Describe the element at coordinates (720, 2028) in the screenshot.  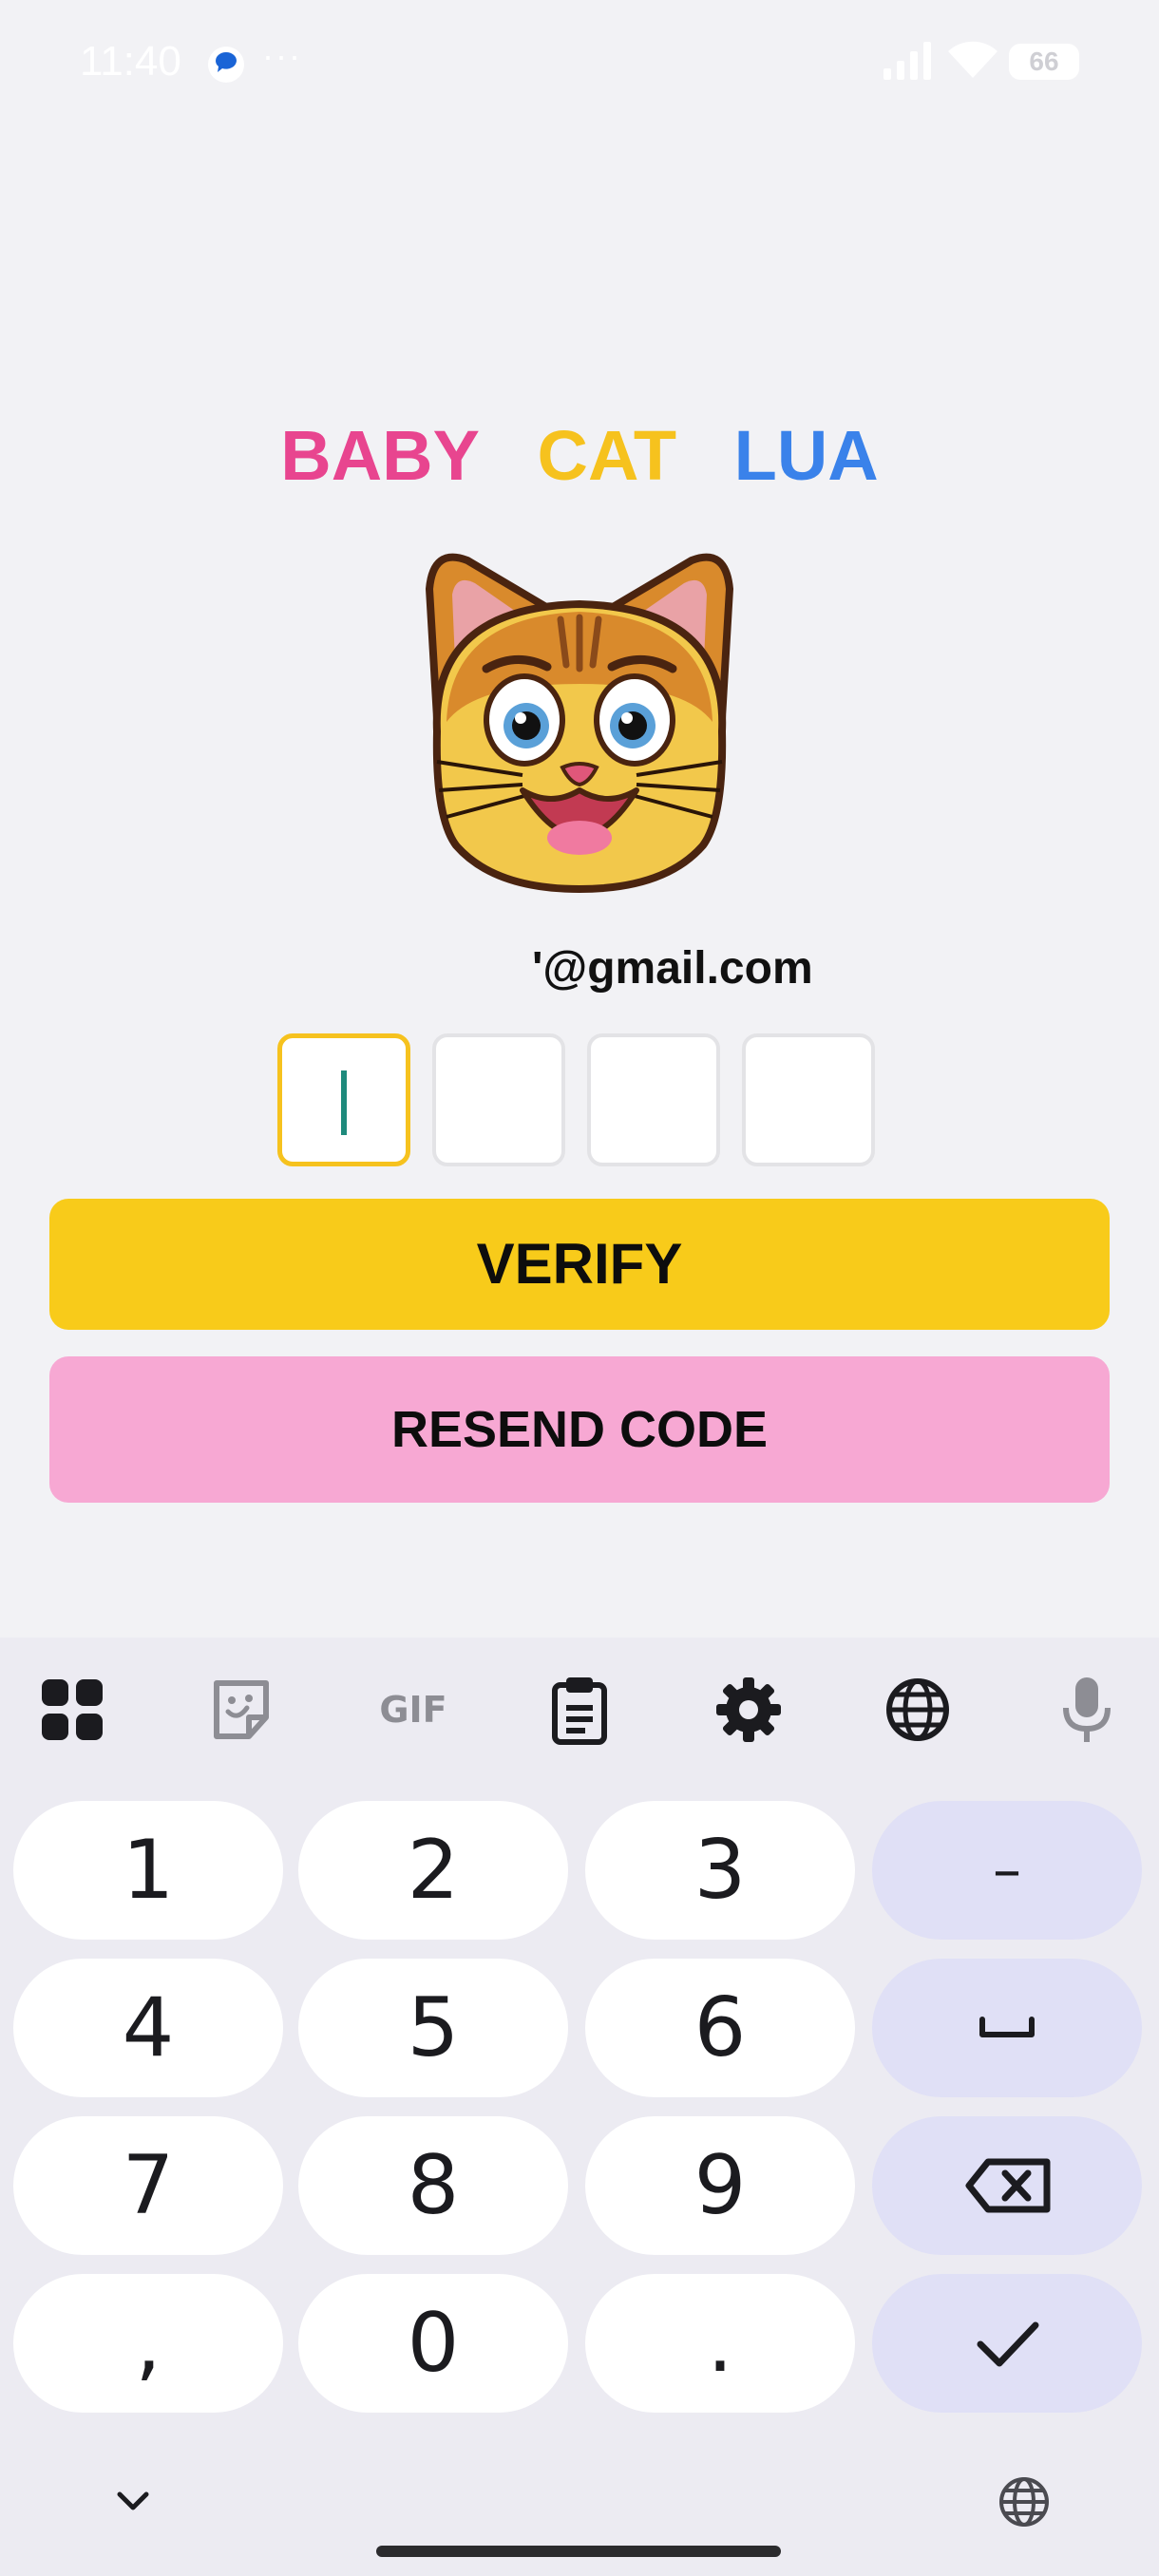
I see `key-6: 6` at that location.